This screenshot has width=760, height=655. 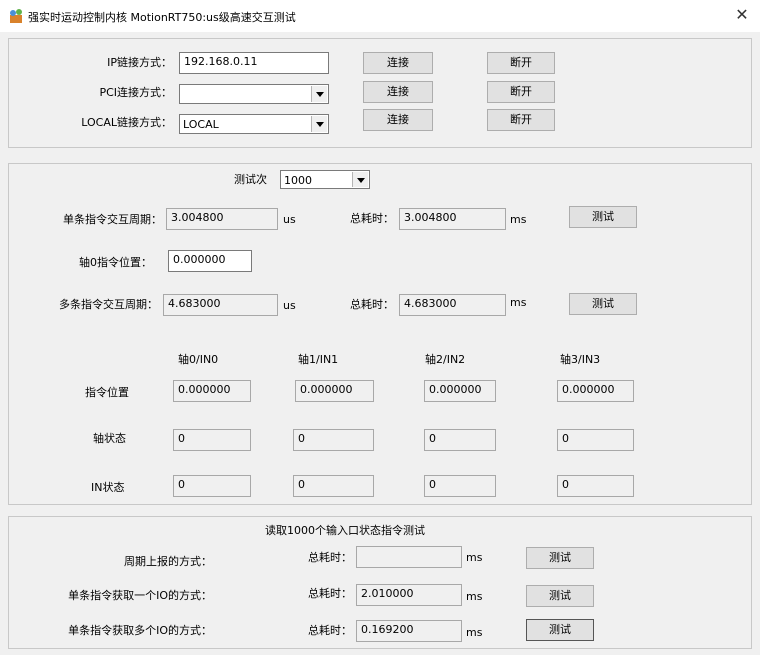 I want to click on io-multi-test-button: 测试, so click(x=560, y=630).